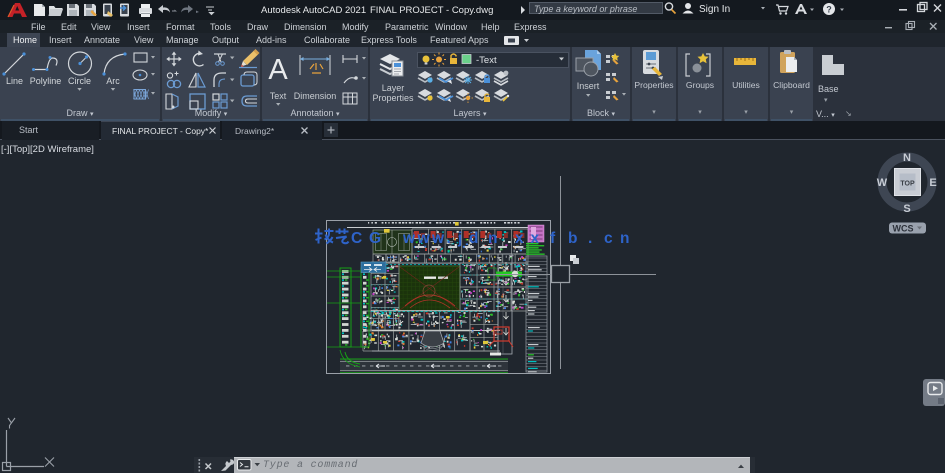 This screenshot has height=473, width=945. I want to click on svg-text: S, so click(906, 209).